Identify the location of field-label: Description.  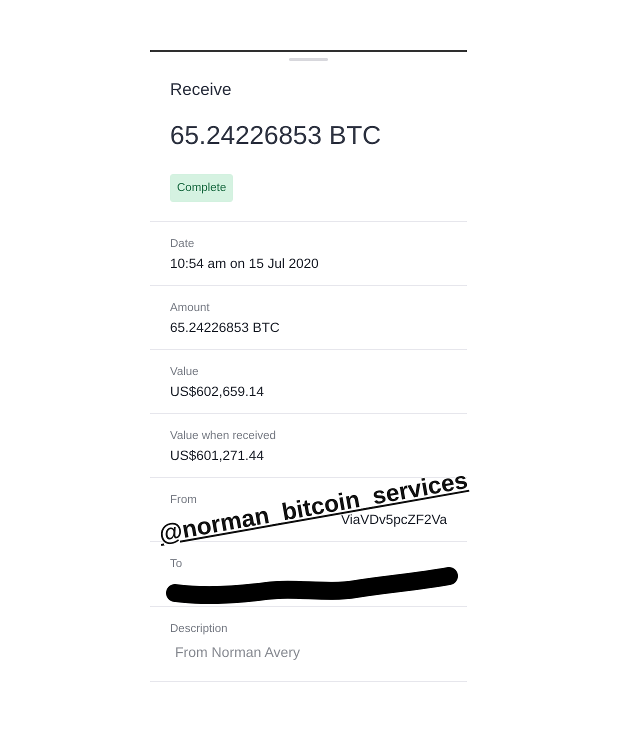
(199, 629).